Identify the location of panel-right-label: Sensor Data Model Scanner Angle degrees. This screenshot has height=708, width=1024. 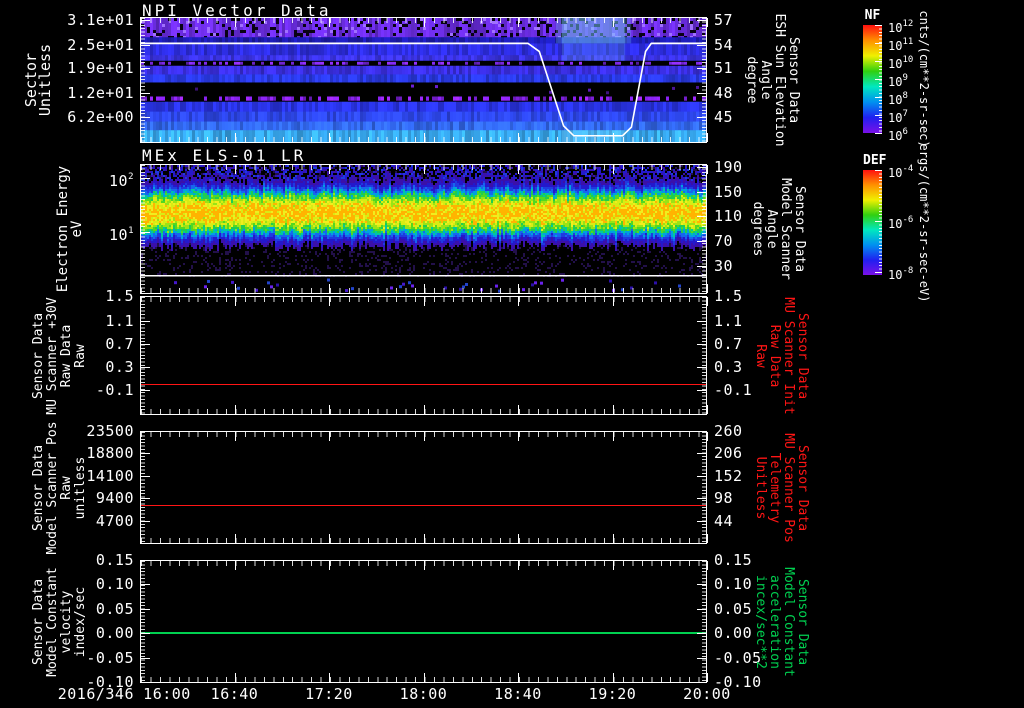
(778, 229).